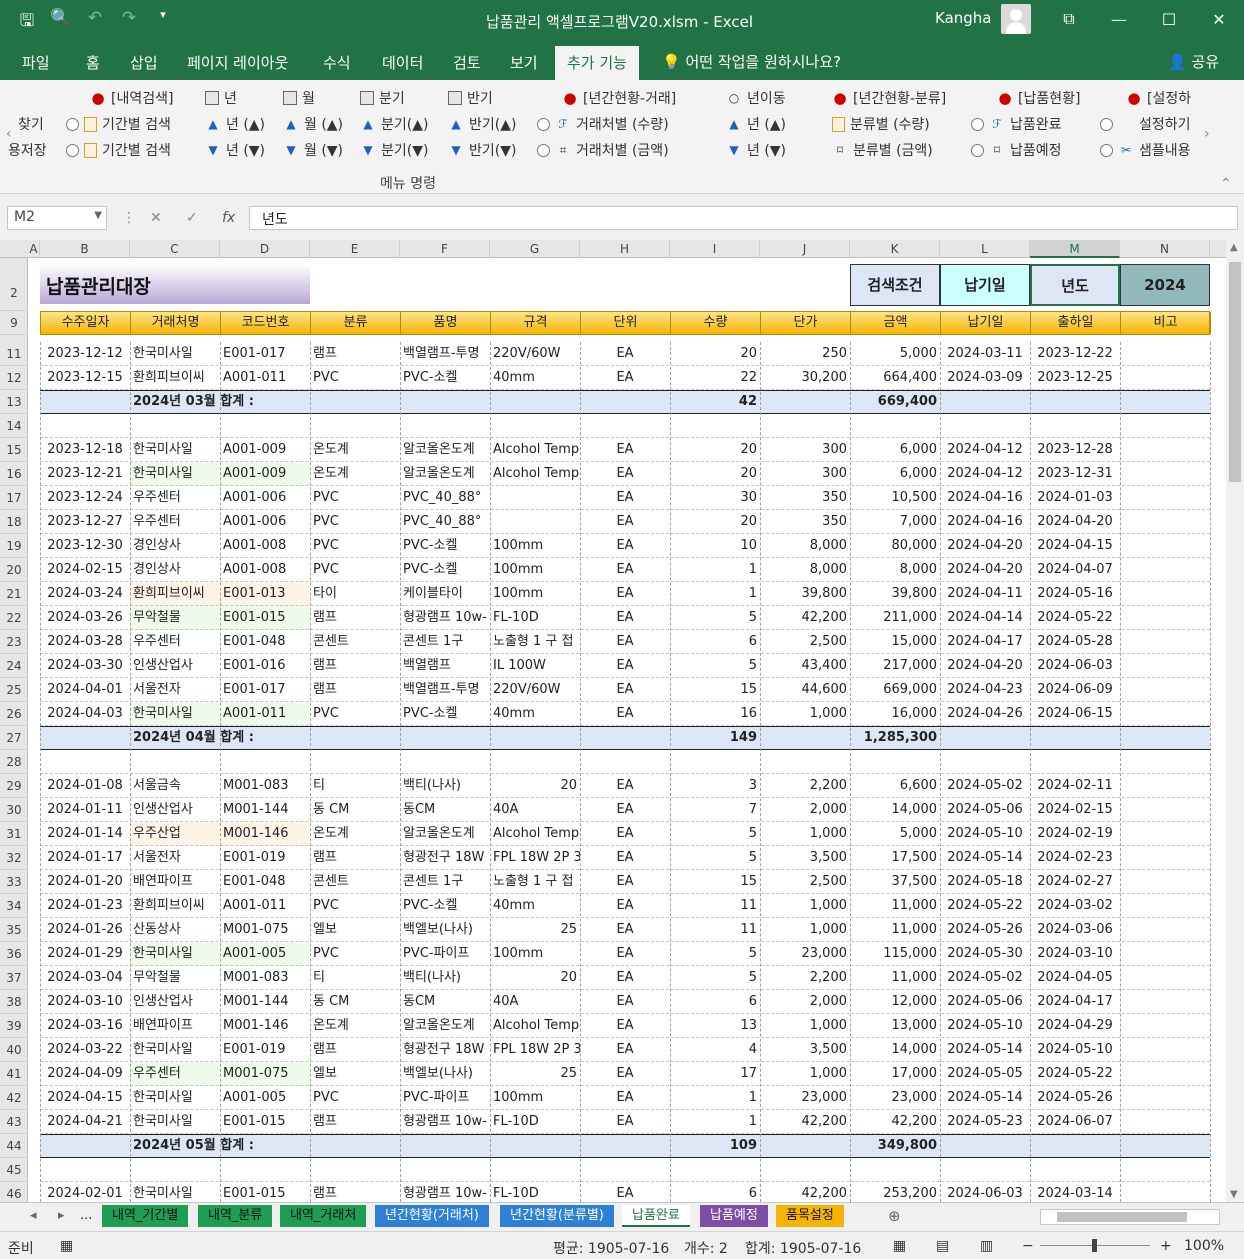  What do you see at coordinates (895, 353) in the screenshot?
I see `cell-금액: 5,000` at bounding box center [895, 353].